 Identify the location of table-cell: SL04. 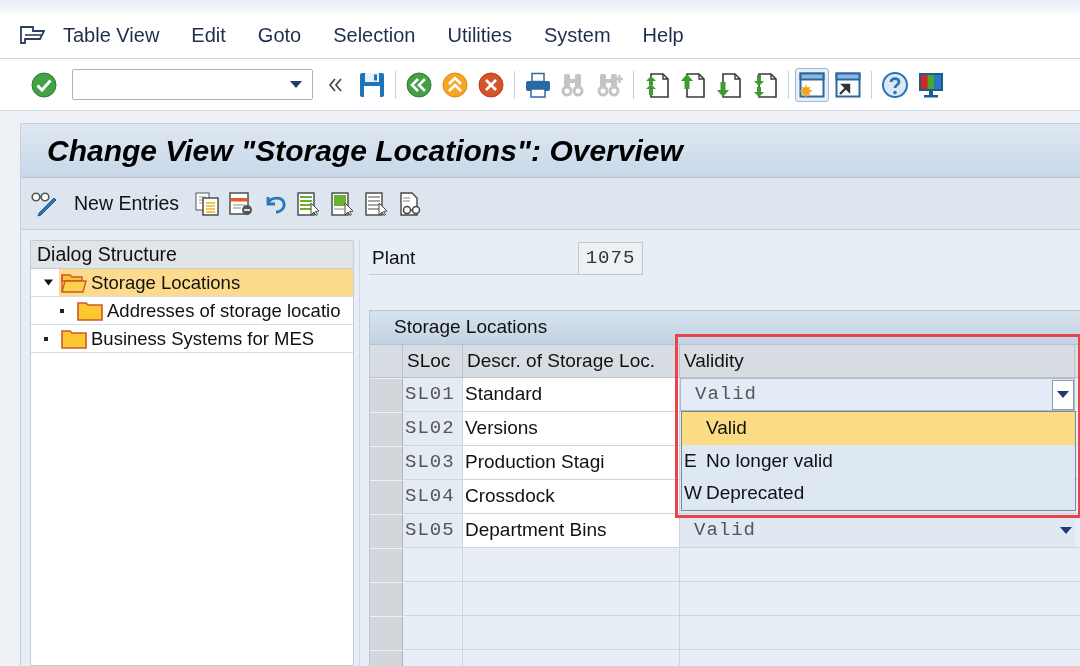
(433, 496).